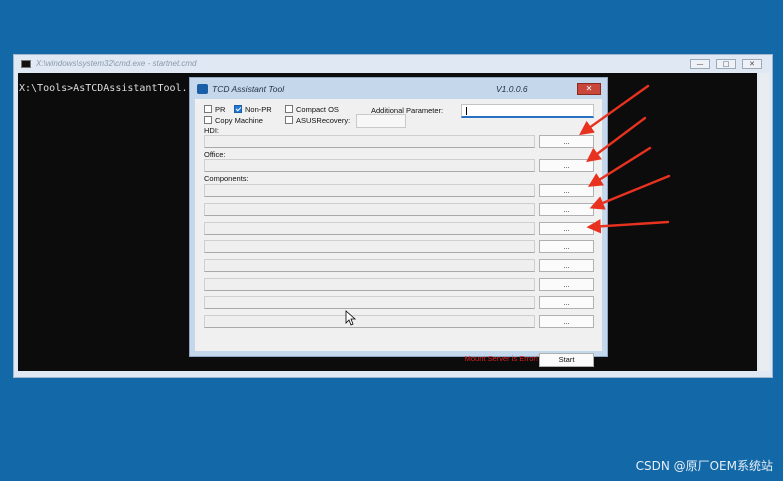 The image size is (783, 481). Describe the element at coordinates (351, 318) in the screenshot. I see `mouse-cursor-icon` at that location.